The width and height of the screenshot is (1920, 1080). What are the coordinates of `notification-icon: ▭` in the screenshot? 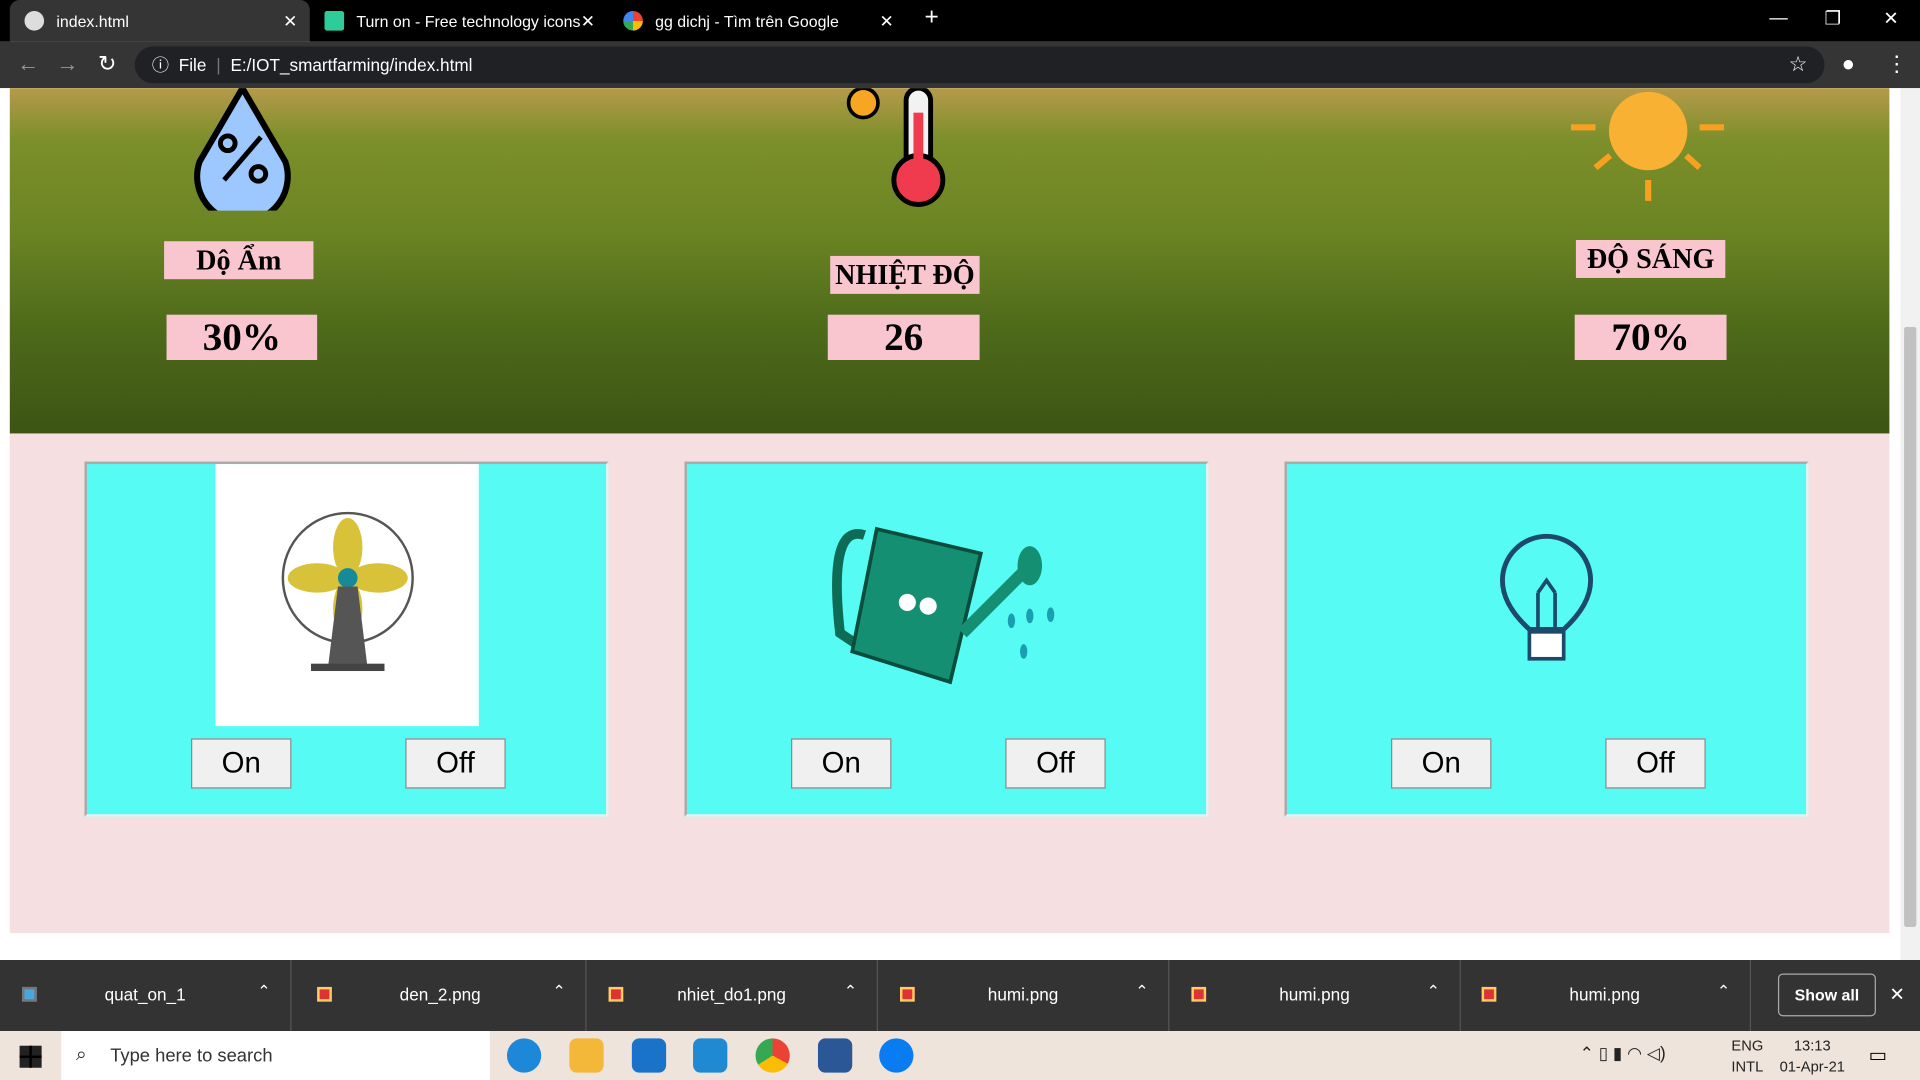 It's located at (1878, 1055).